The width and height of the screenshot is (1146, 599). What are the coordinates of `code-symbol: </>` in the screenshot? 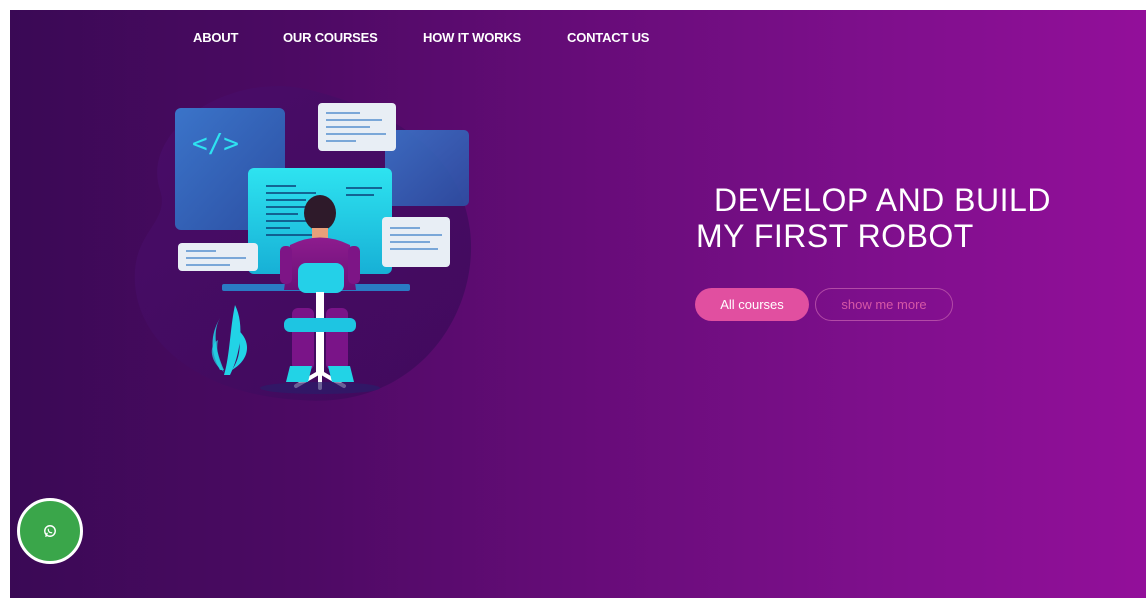 It's located at (215, 144).